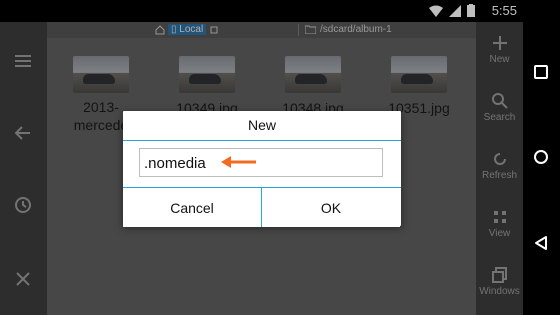 The width and height of the screenshot is (560, 315). What do you see at coordinates (499, 43) in the screenshot?
I see `plus-icon` at bounding box center [499, 43].